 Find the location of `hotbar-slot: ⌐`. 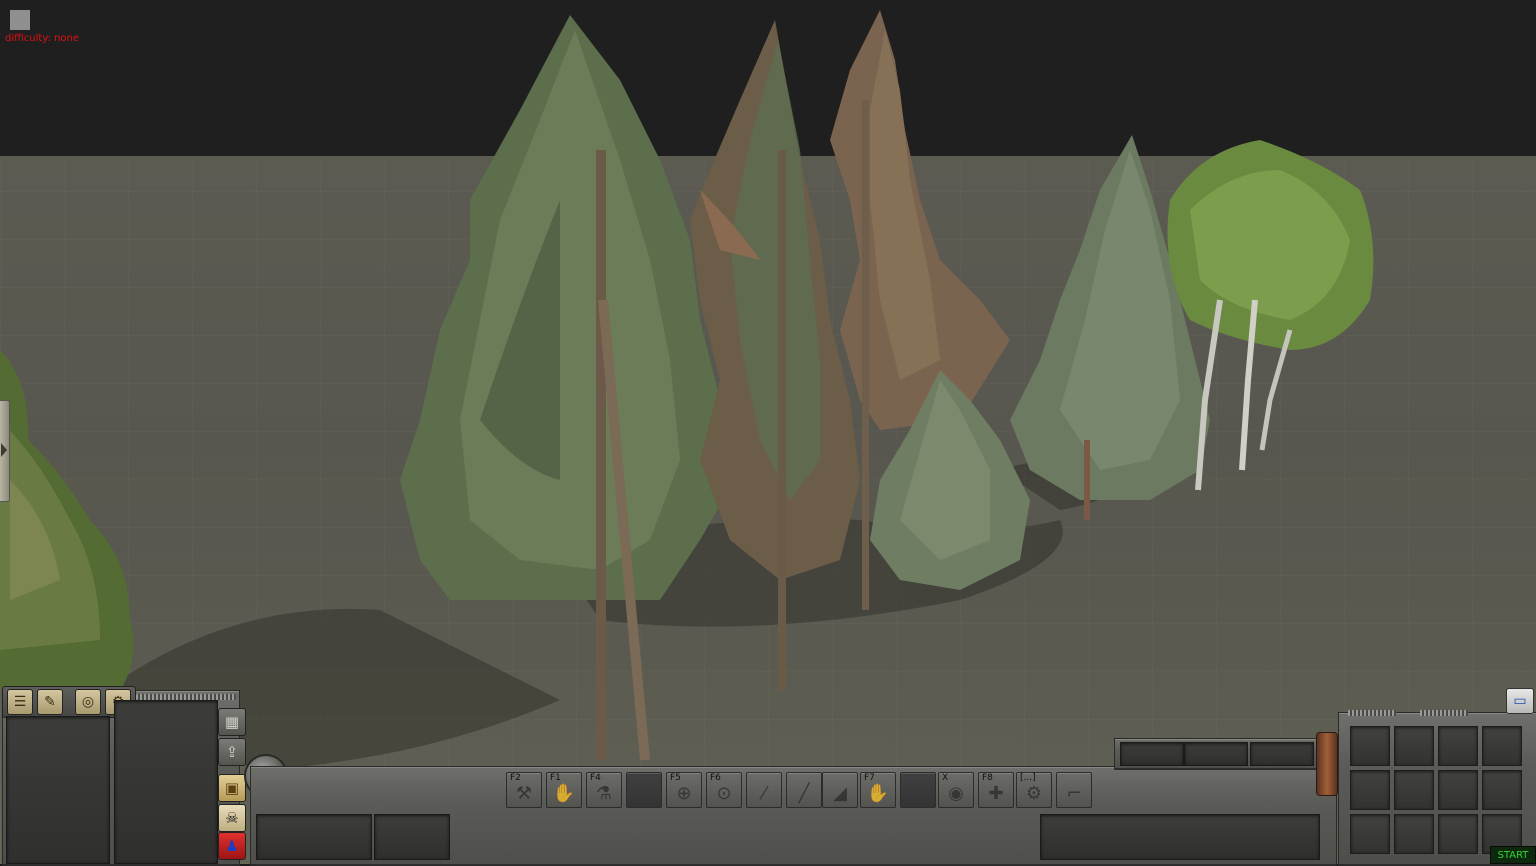

hotbar-slot: ⌐ is located at coordinates (1074, 790).